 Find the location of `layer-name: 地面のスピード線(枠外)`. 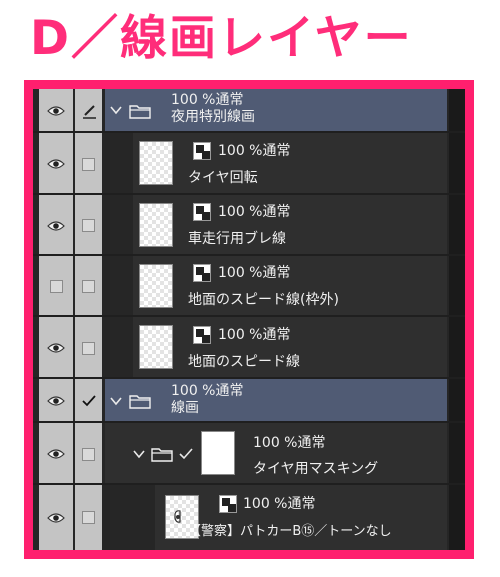

layer-name: 地面のスピード線(枠外) is located at coordinates (263, 300).